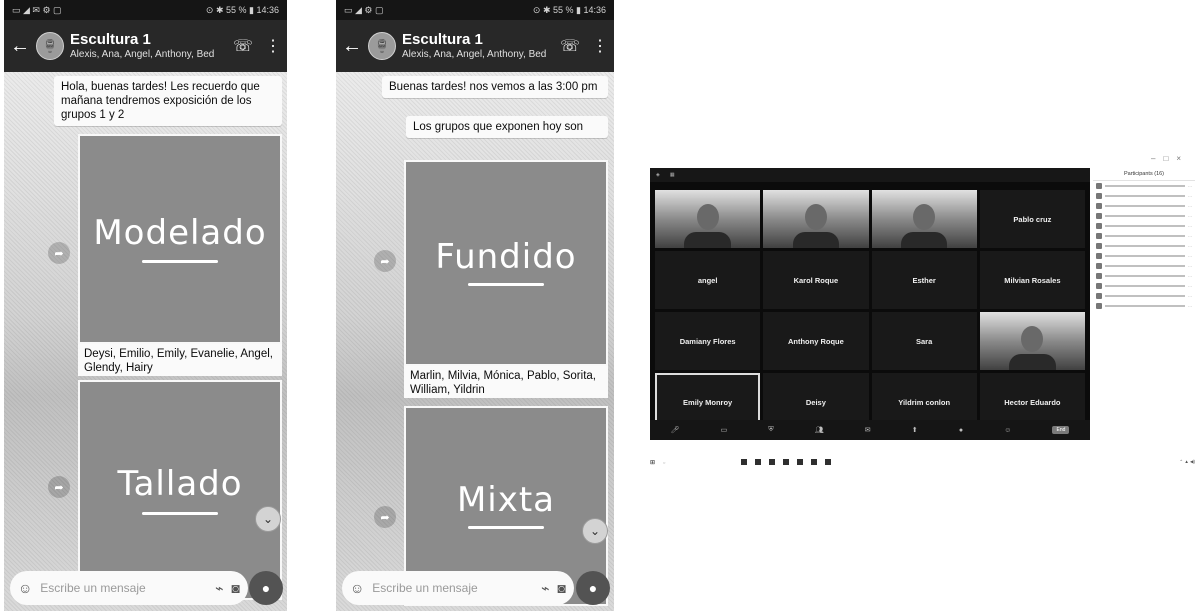  I want to click on participant-name: Damiany Flores, so click(707, 341).